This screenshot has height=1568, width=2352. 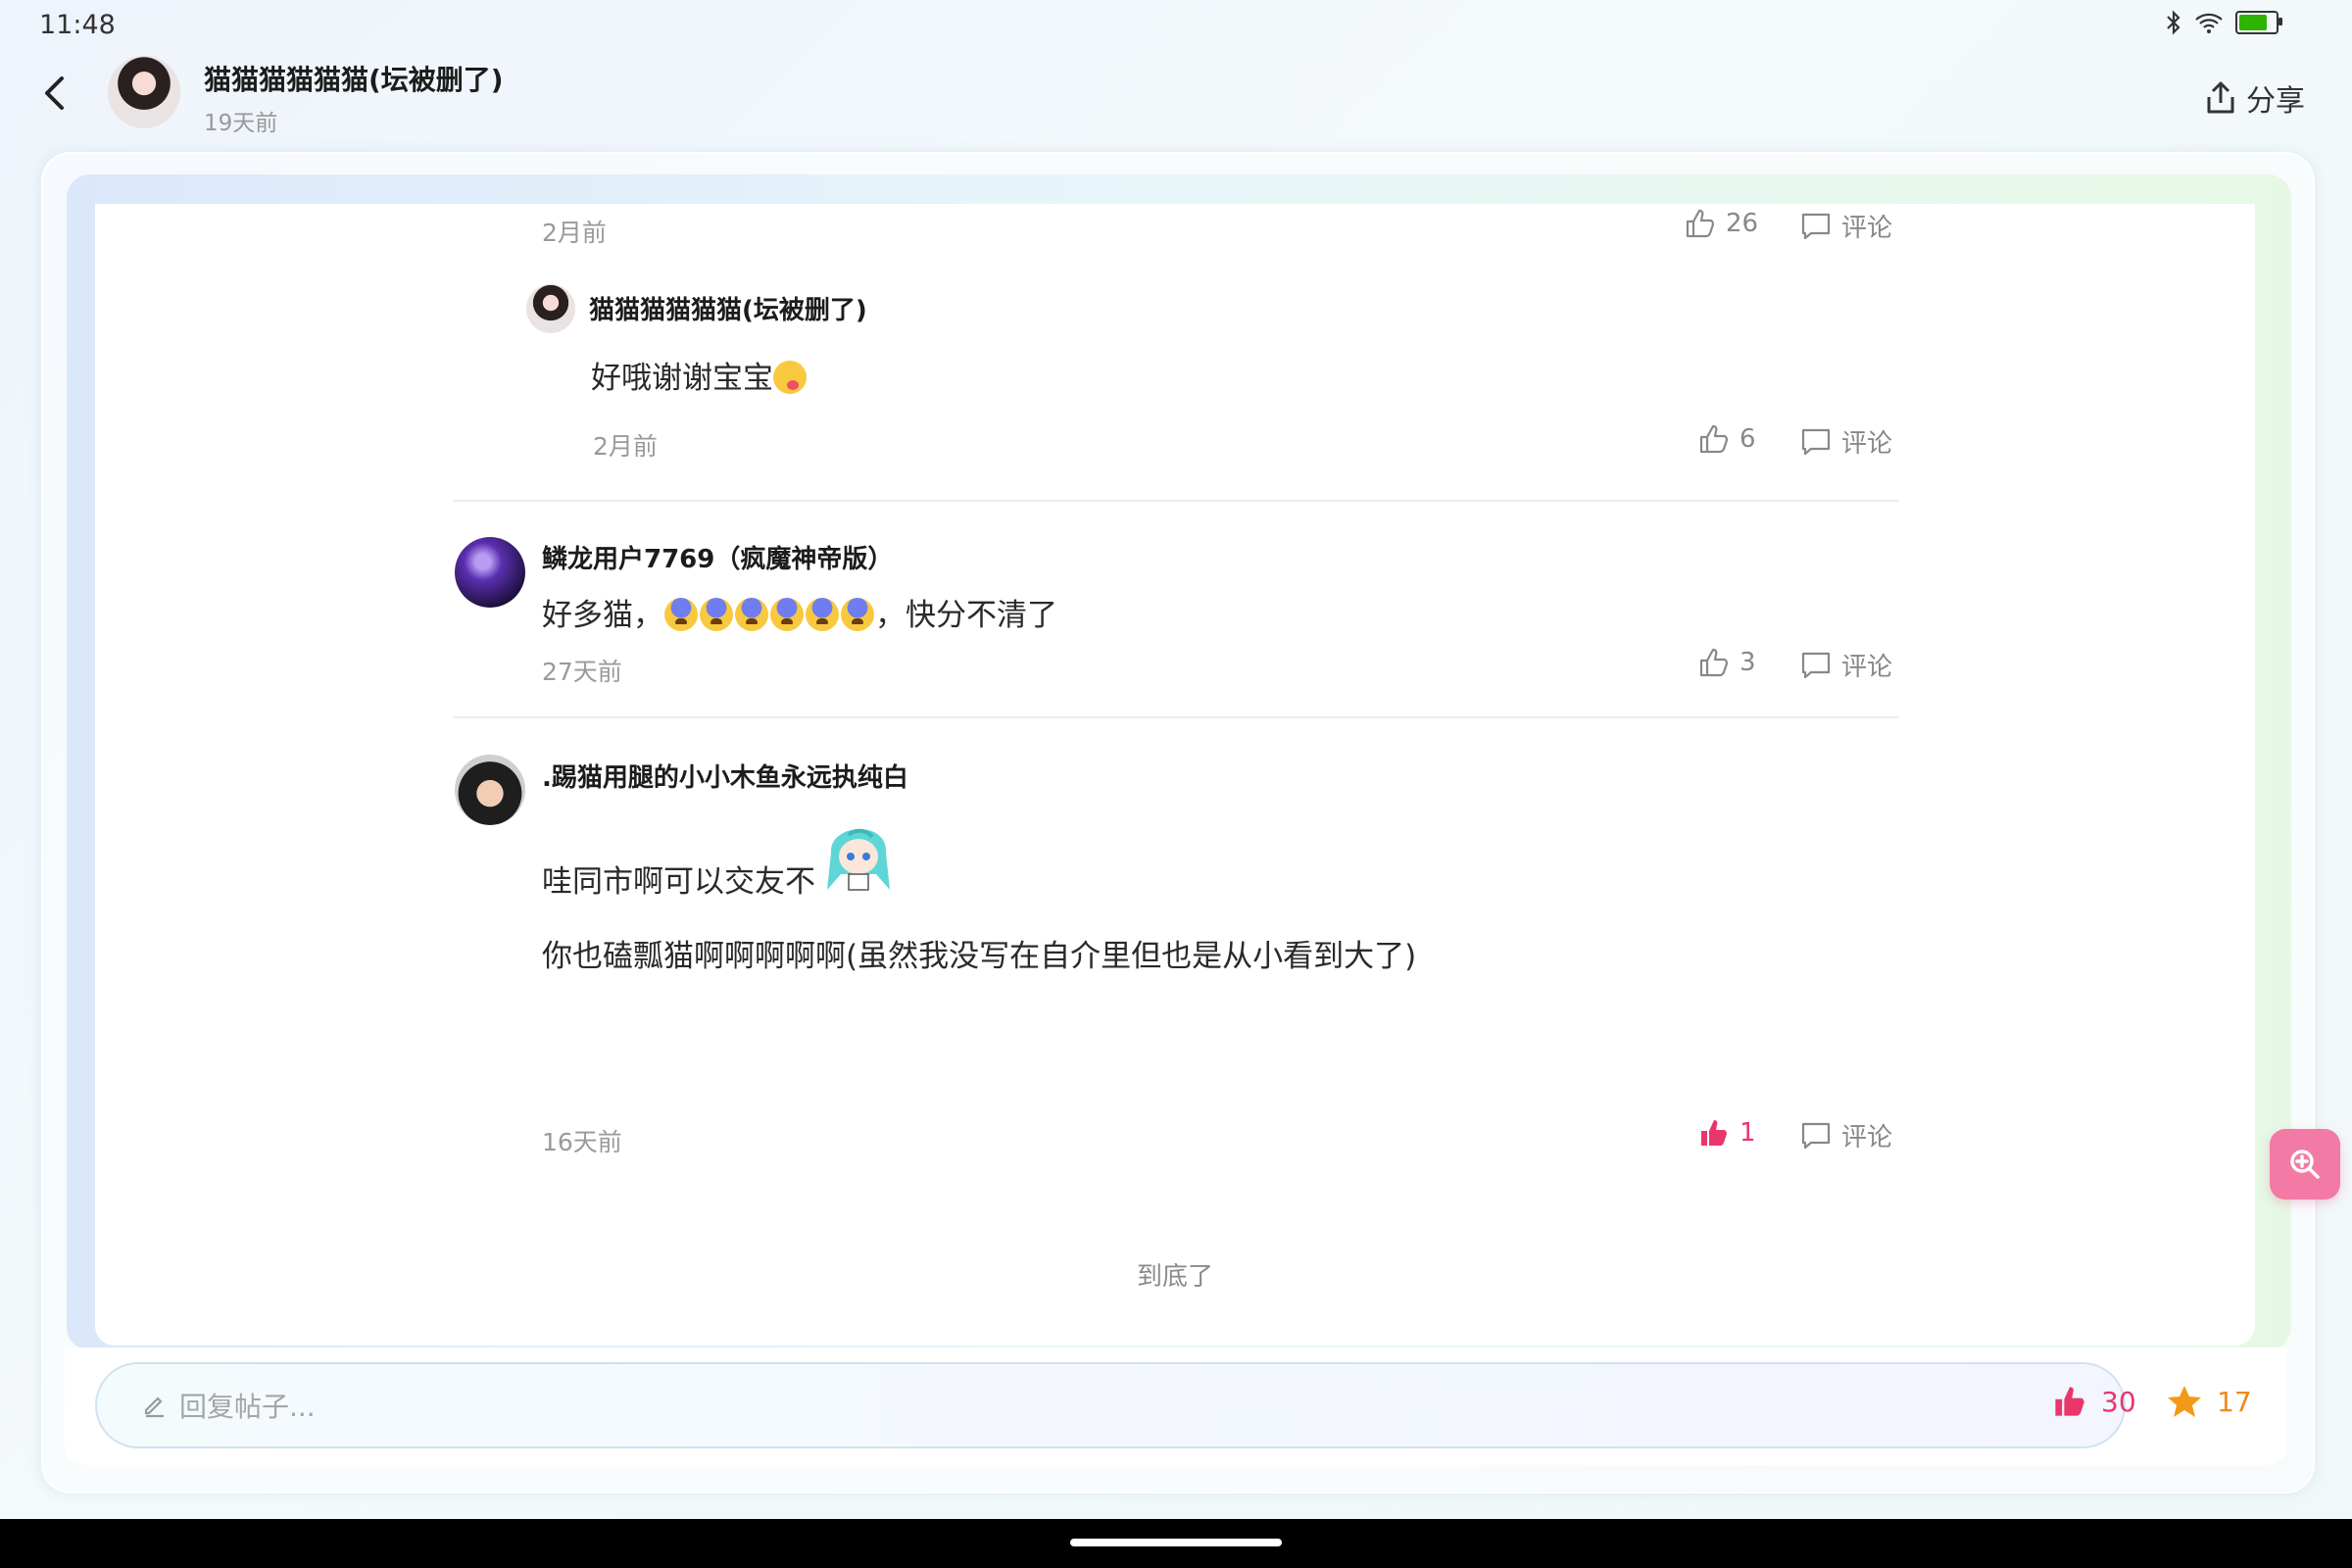 I want to click on back-arrow-icon, so click(x=54, y=93).